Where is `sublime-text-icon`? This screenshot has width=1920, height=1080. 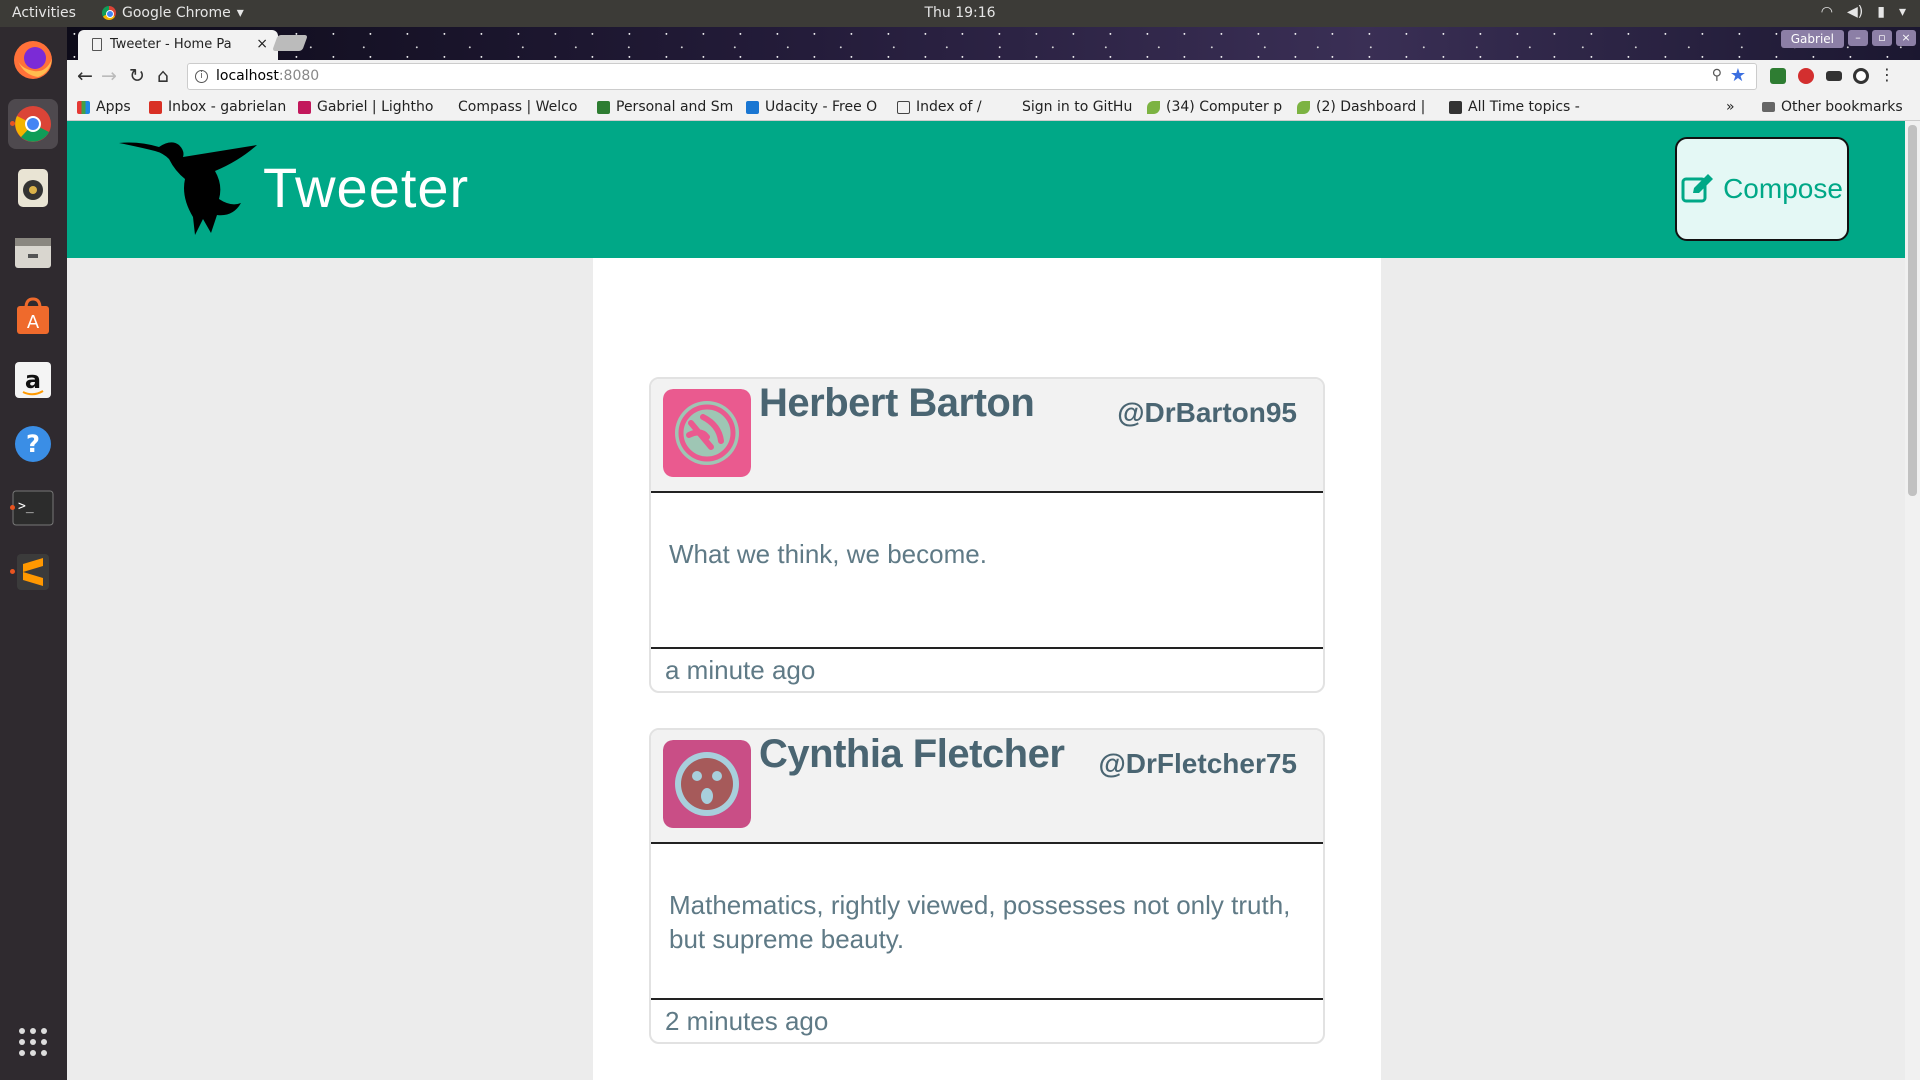 sublime-text-icon is located at coordinates (33, 572).